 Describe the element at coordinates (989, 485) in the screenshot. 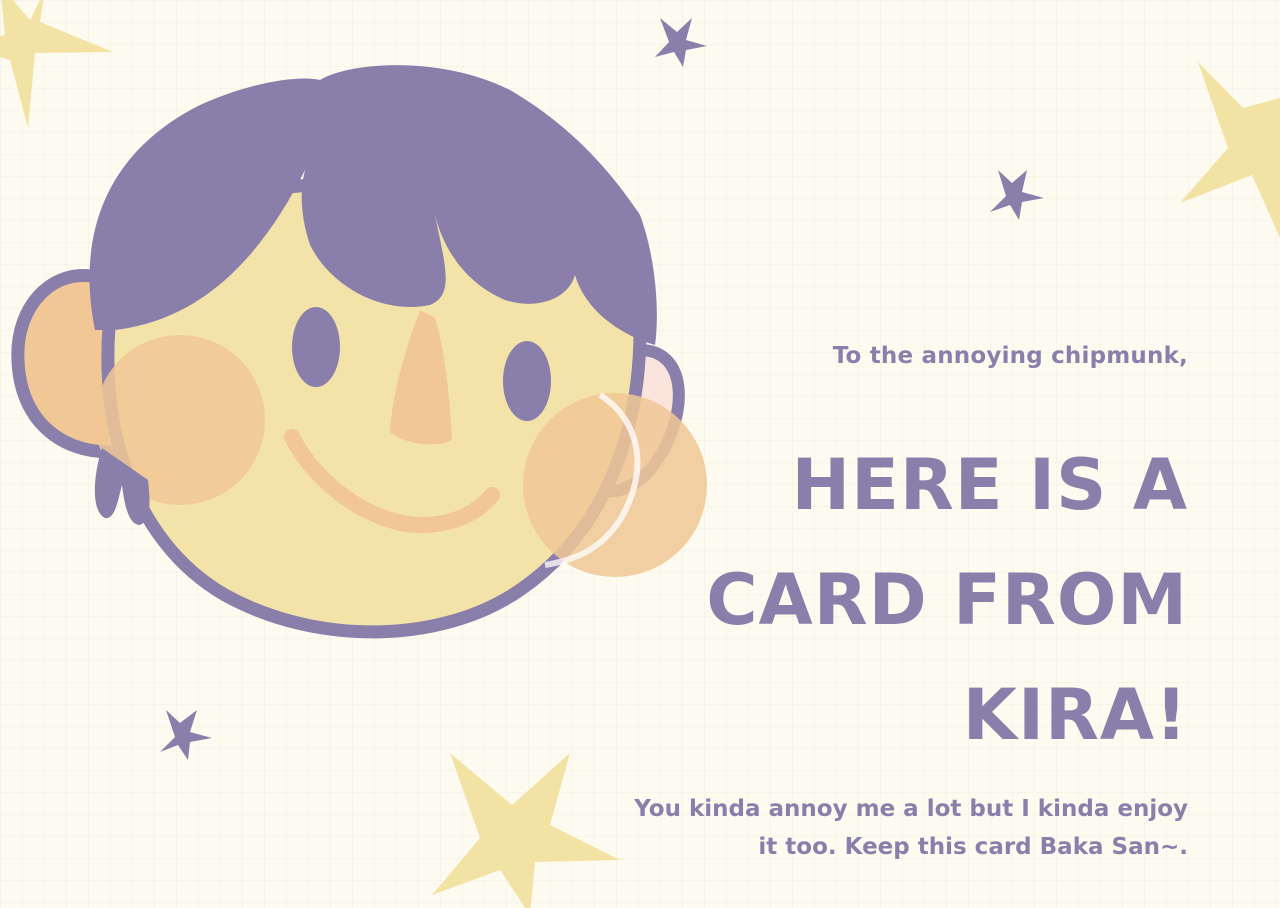

I see `headline-line: HERE IS A` at that location.